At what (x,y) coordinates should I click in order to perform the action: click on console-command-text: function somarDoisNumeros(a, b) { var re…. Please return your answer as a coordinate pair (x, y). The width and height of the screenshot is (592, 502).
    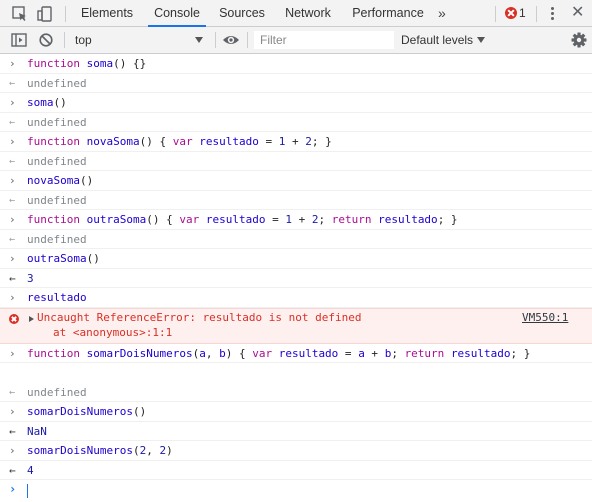
    Looking at the image, I should click on (279, 353).